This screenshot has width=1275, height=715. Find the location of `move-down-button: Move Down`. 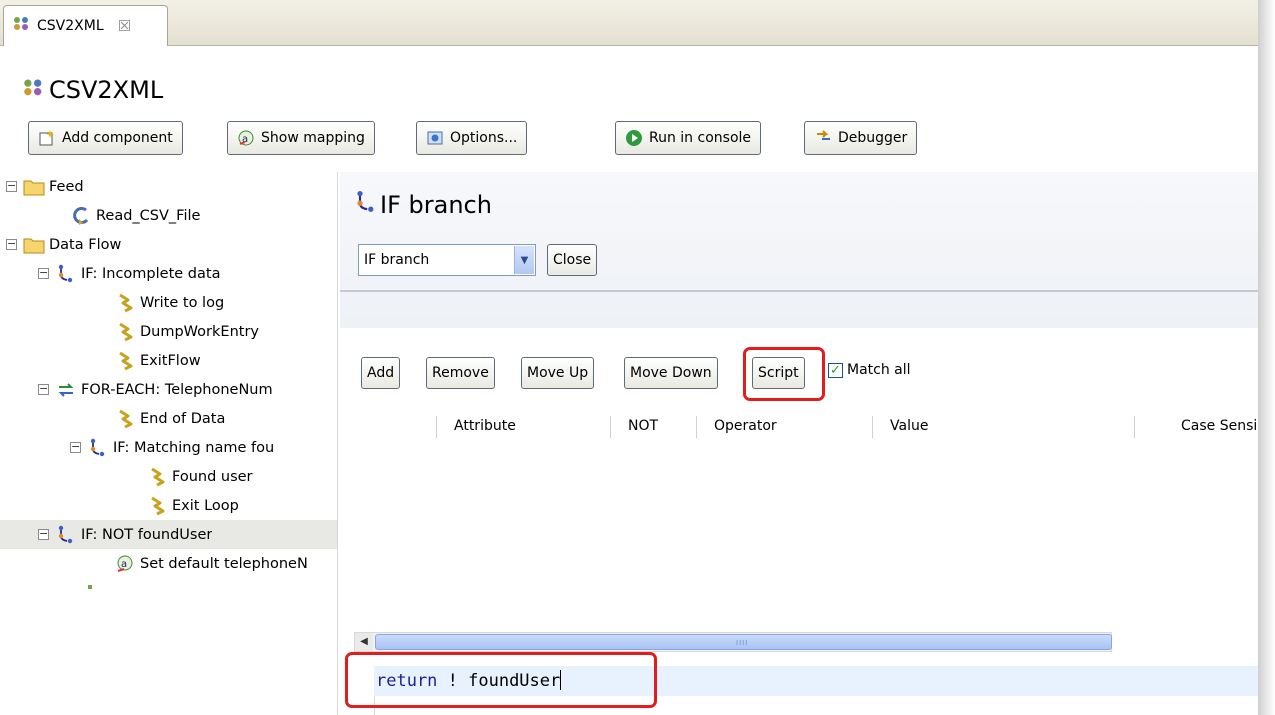

move-down-button: Move Down is located at coordinates (671, 373).